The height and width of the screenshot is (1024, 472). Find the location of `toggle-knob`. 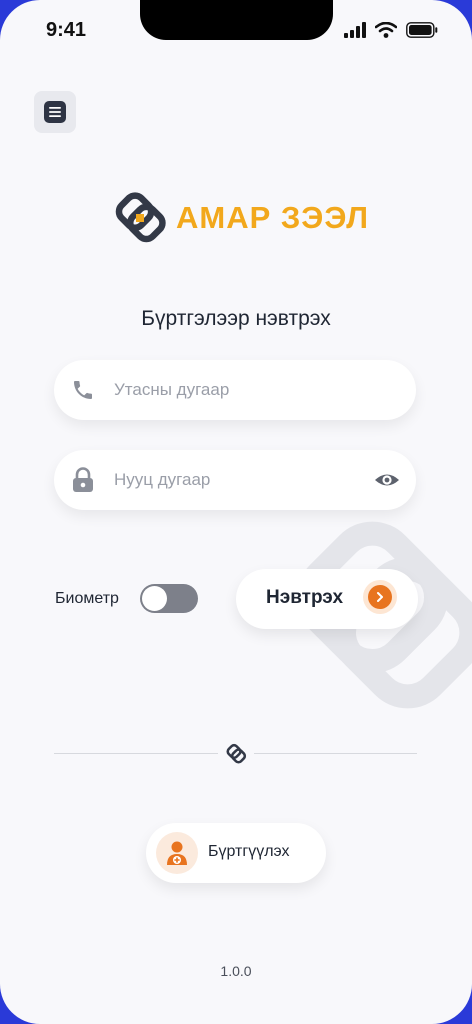

toggle-knob is located at coordinates (154, 598).